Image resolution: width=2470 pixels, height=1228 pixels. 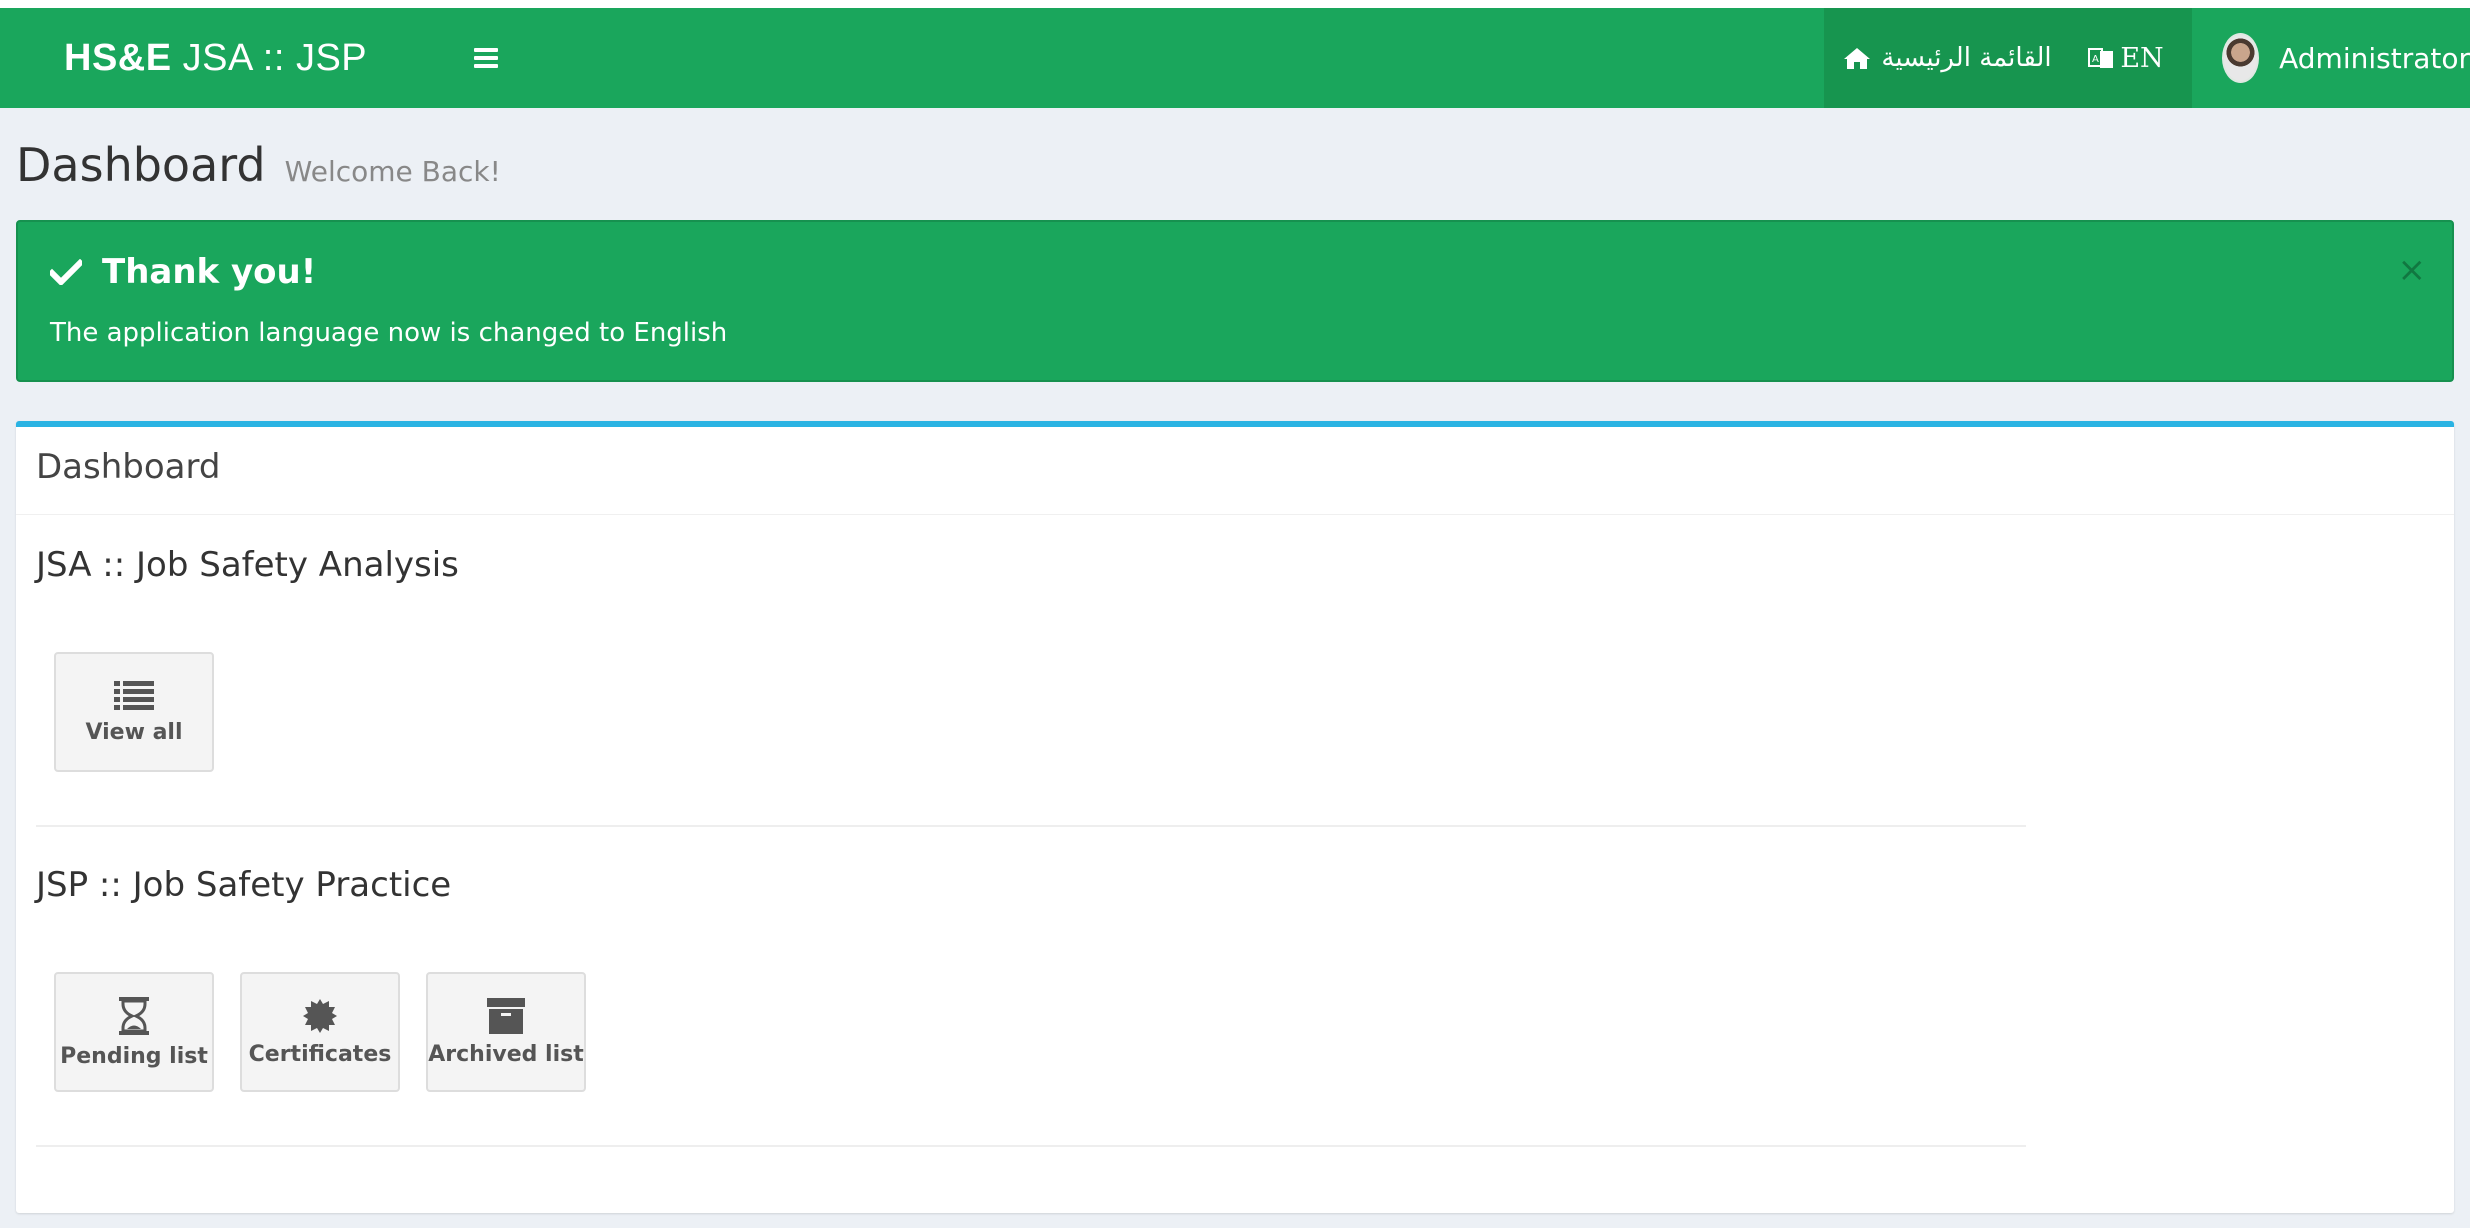 I want to click on alert-title: Thank you!, so click(x=183, y=272).